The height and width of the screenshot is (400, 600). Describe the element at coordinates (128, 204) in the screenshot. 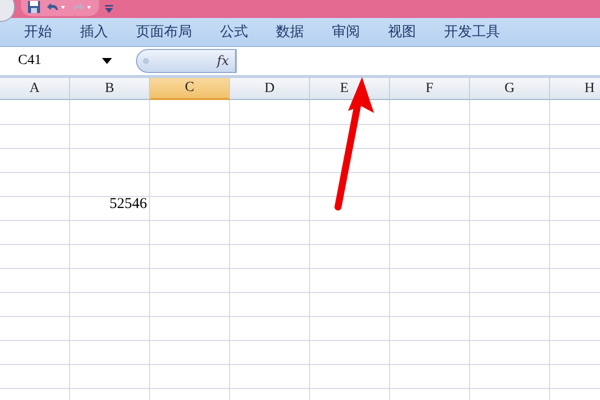

I see `cell-value: 52546` at that location.